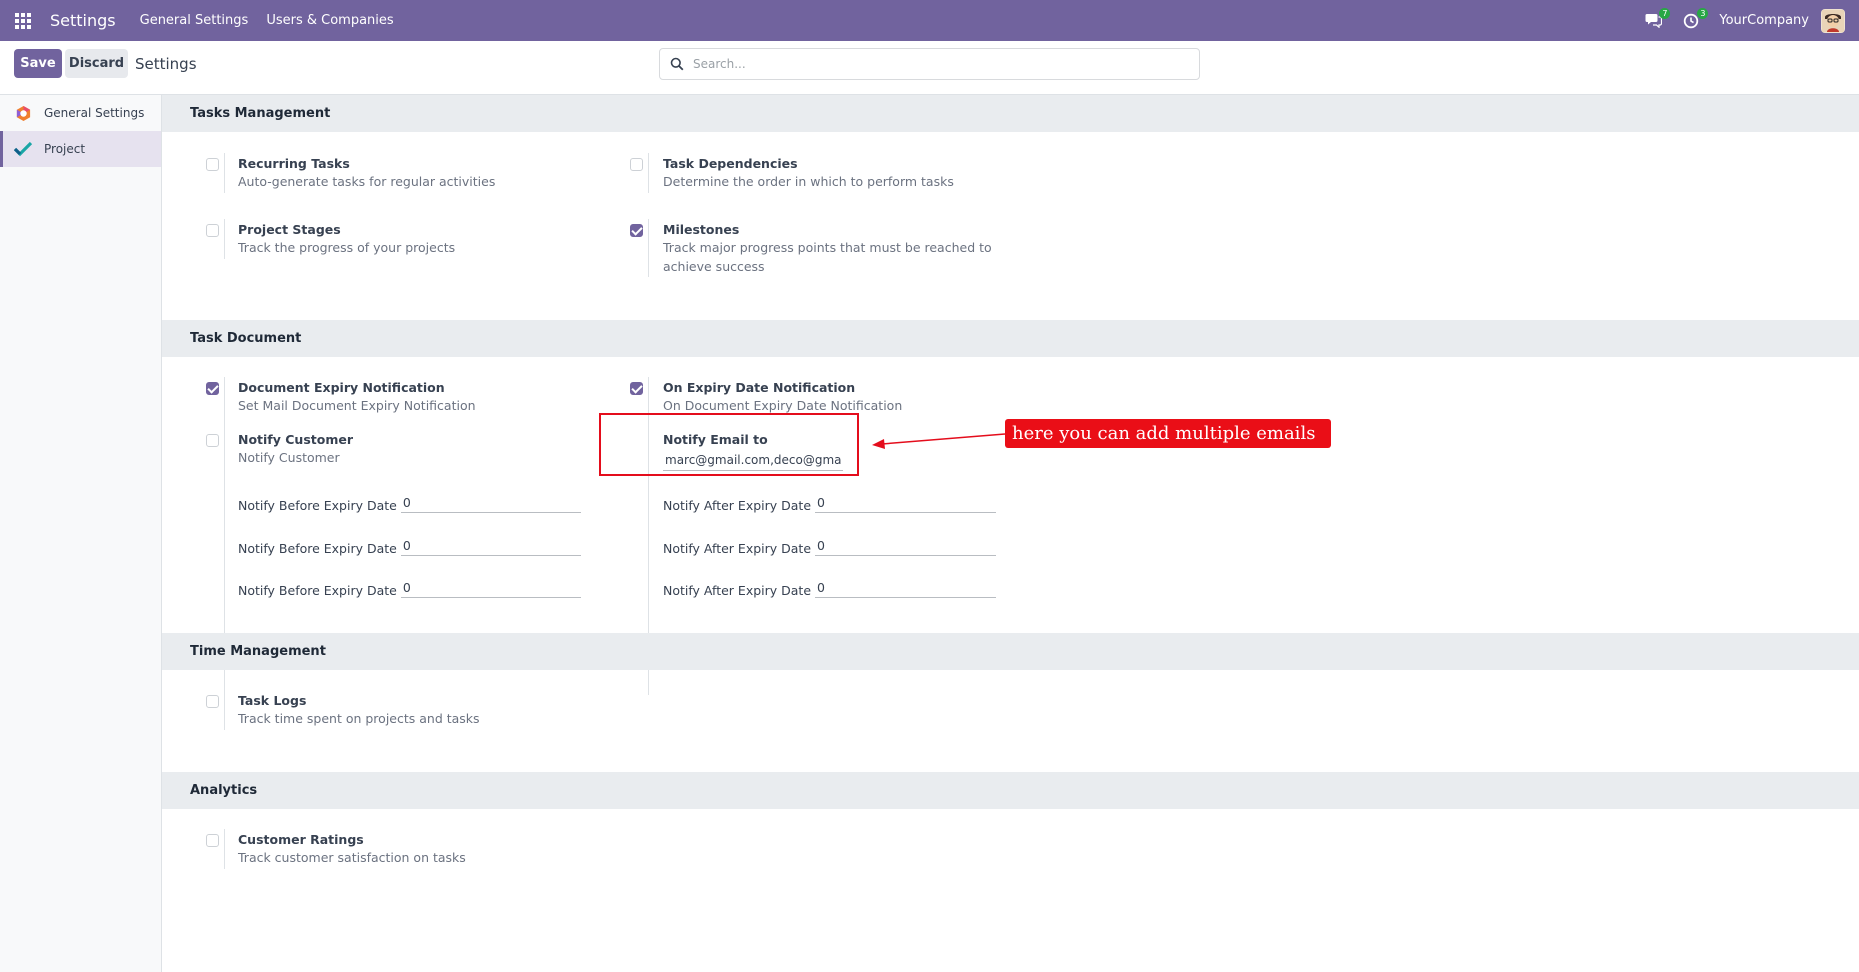 The width and height of the screenshot is (1859, 972). What do you see at coordinates (677, 64) in the screenshot?
I see `search-icon` at bounding box center [677, 64].